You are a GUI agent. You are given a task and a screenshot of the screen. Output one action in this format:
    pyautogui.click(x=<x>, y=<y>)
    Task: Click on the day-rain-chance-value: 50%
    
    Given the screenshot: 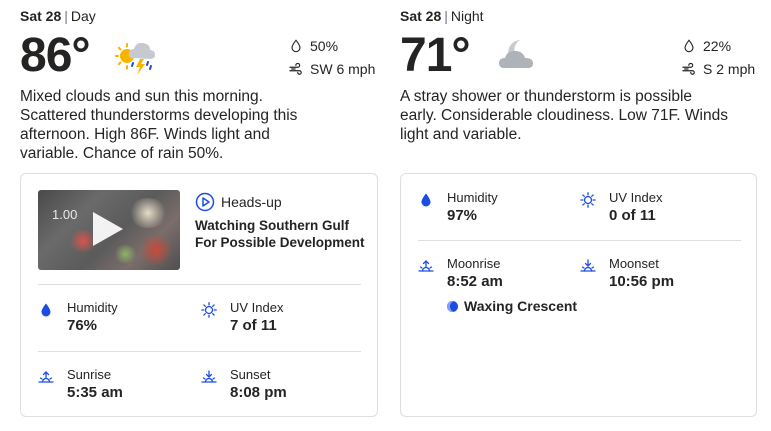 What is the action you would take?
    pyautogui.click(x=324, y=46)
    